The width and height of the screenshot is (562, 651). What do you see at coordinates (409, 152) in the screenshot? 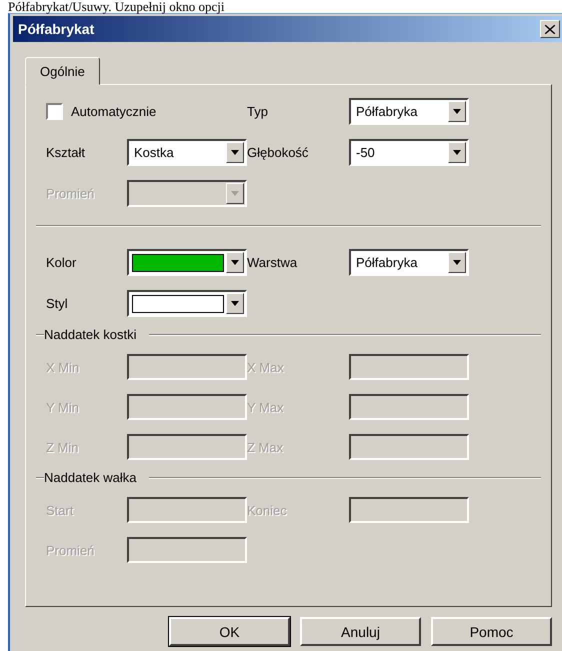
I see `dropdown: -50` at bounding box center [409, 152].